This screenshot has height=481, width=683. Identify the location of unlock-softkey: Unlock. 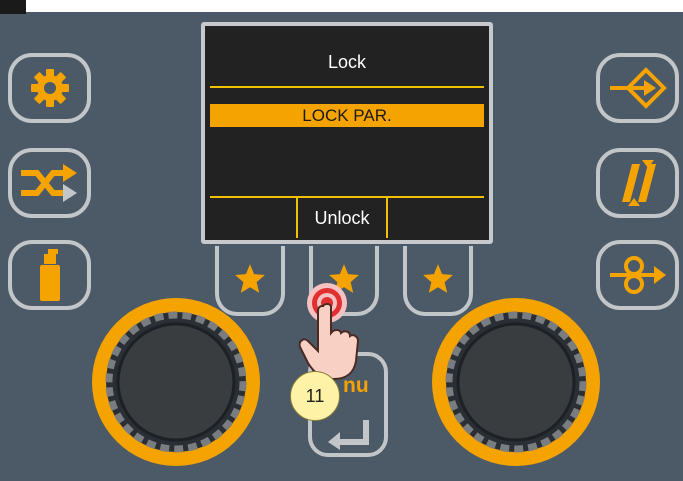
(342, 218).